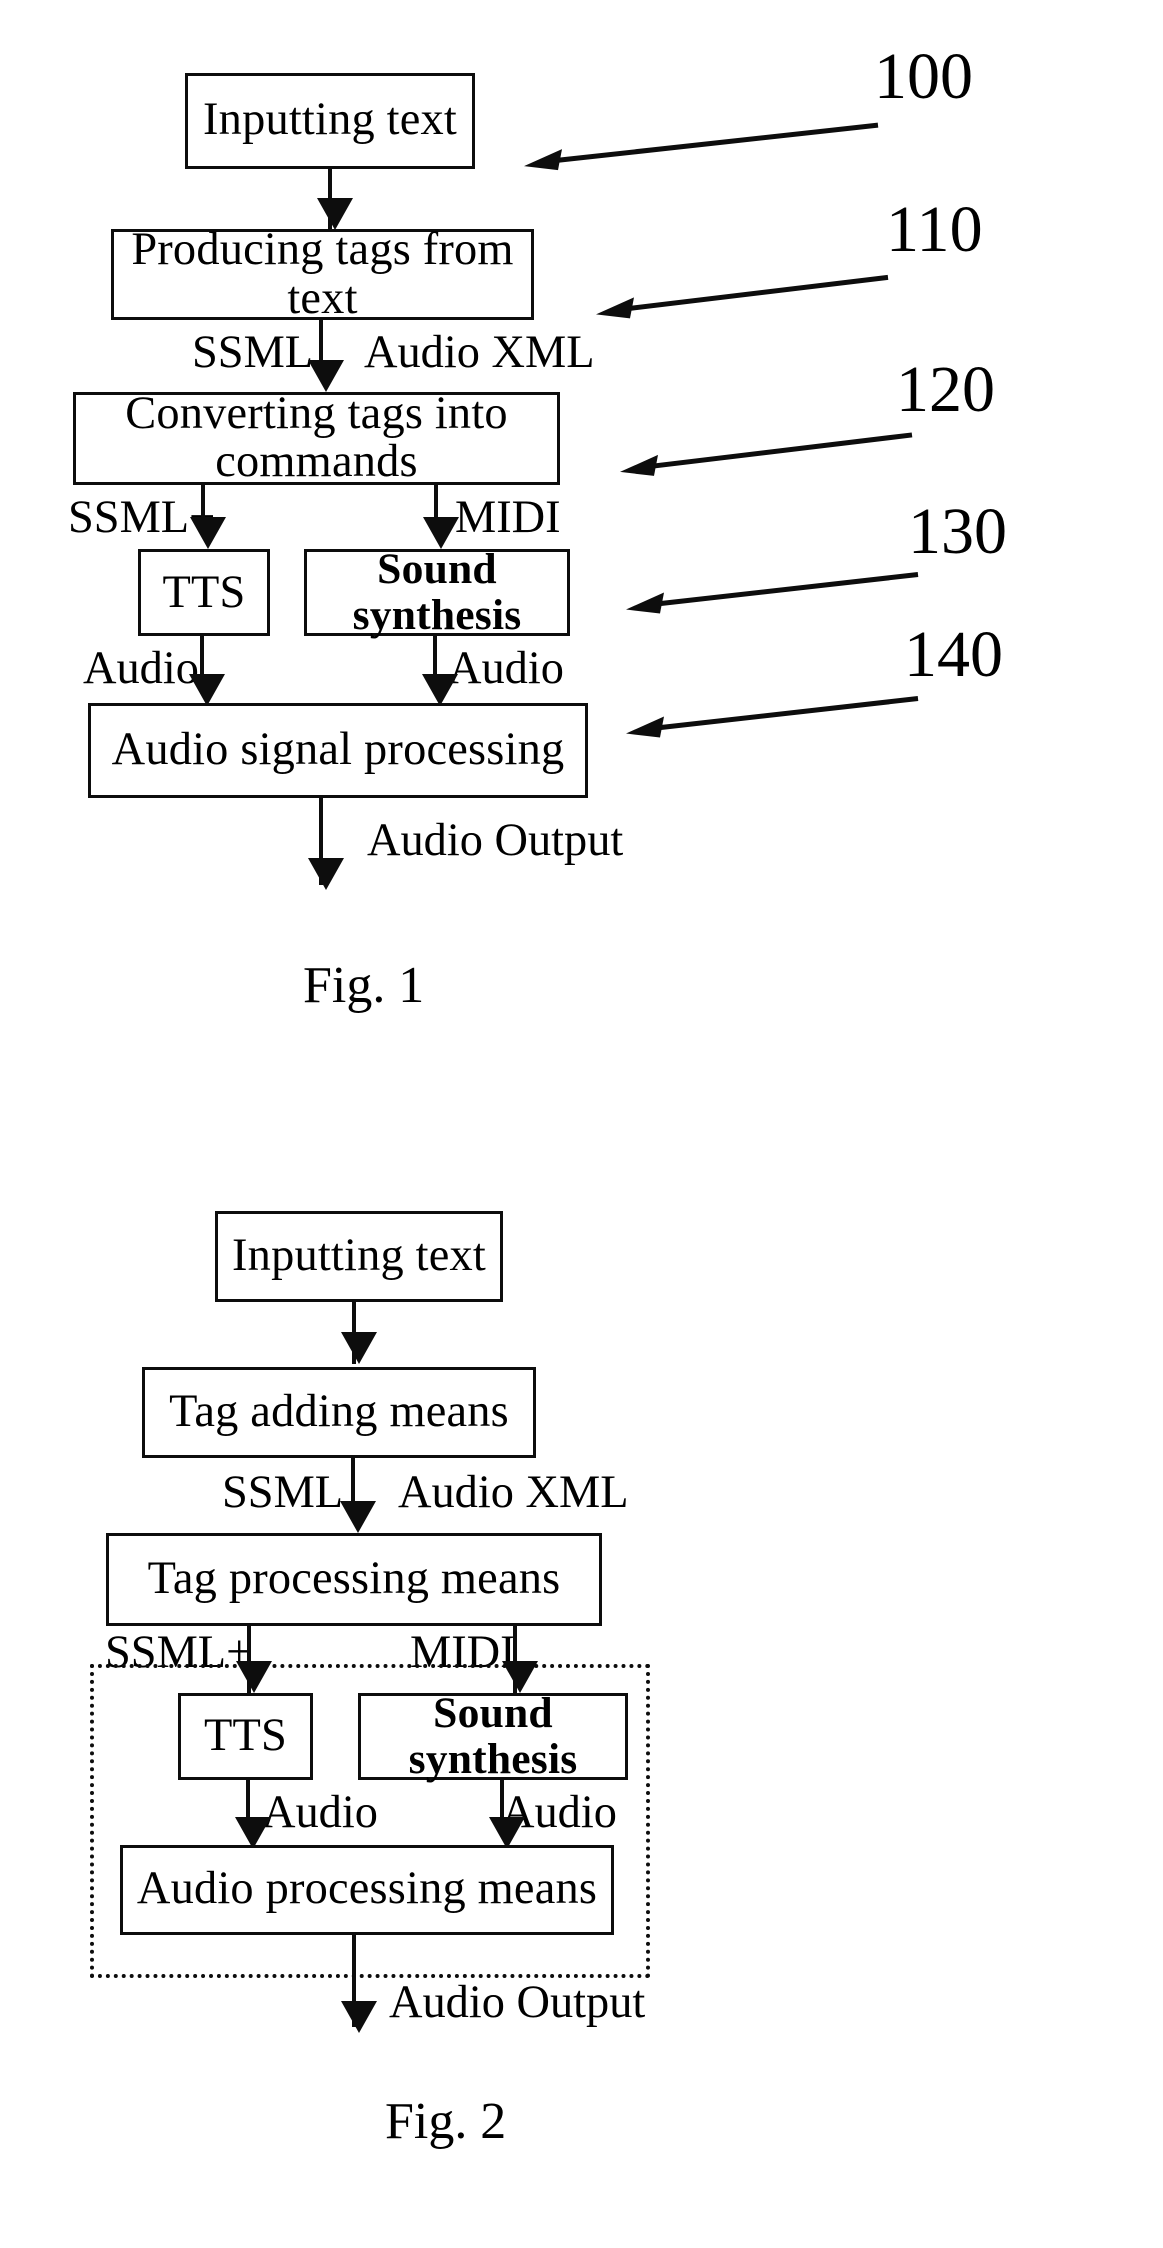  I want to click on box-label: Audio processing means, so click(367, 1889).